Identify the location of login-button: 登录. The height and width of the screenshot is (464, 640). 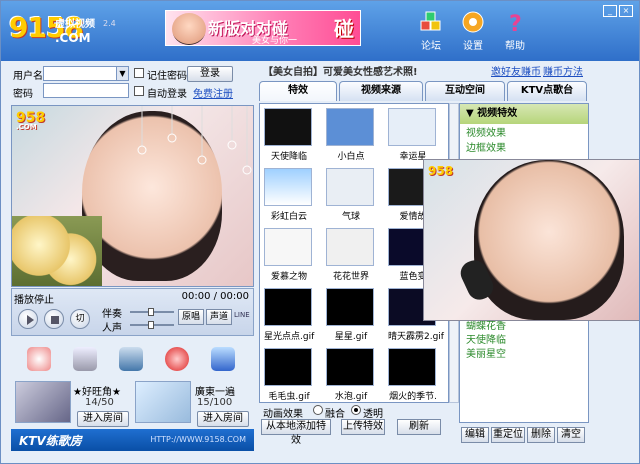
(210, 74).